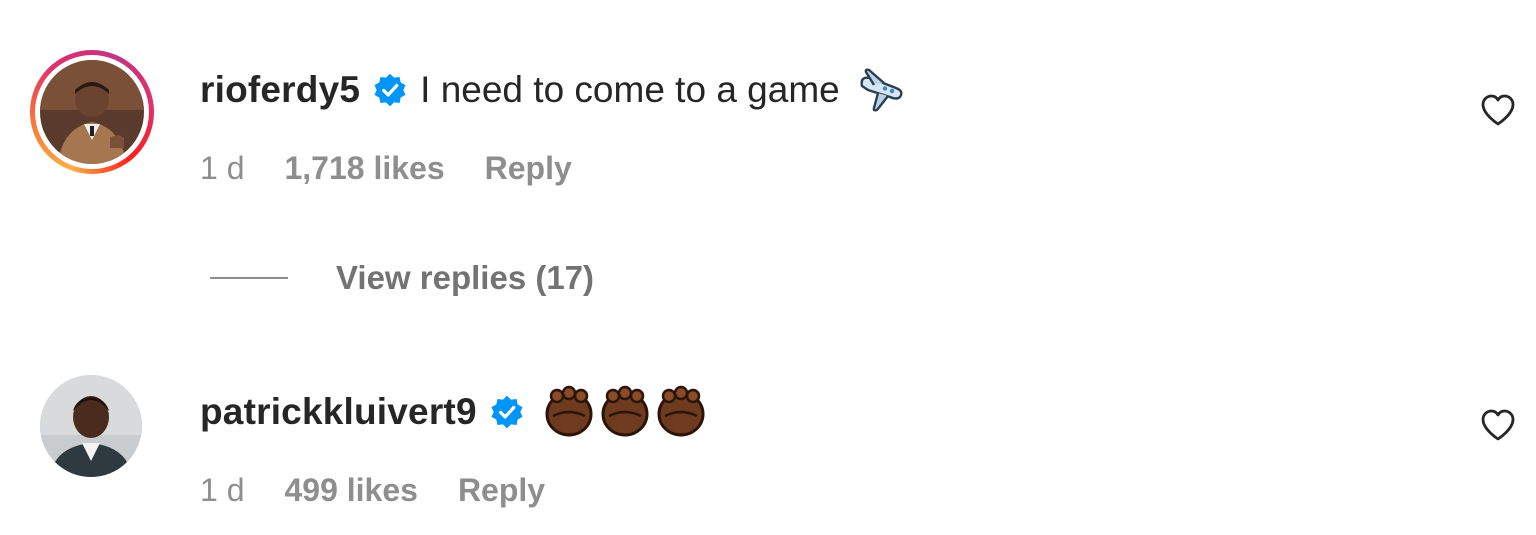  What do you see at coordinates (465, 277) in the screenshot?
I see `view-replies-label: View replies (17)` at bounding box center [465, 277].